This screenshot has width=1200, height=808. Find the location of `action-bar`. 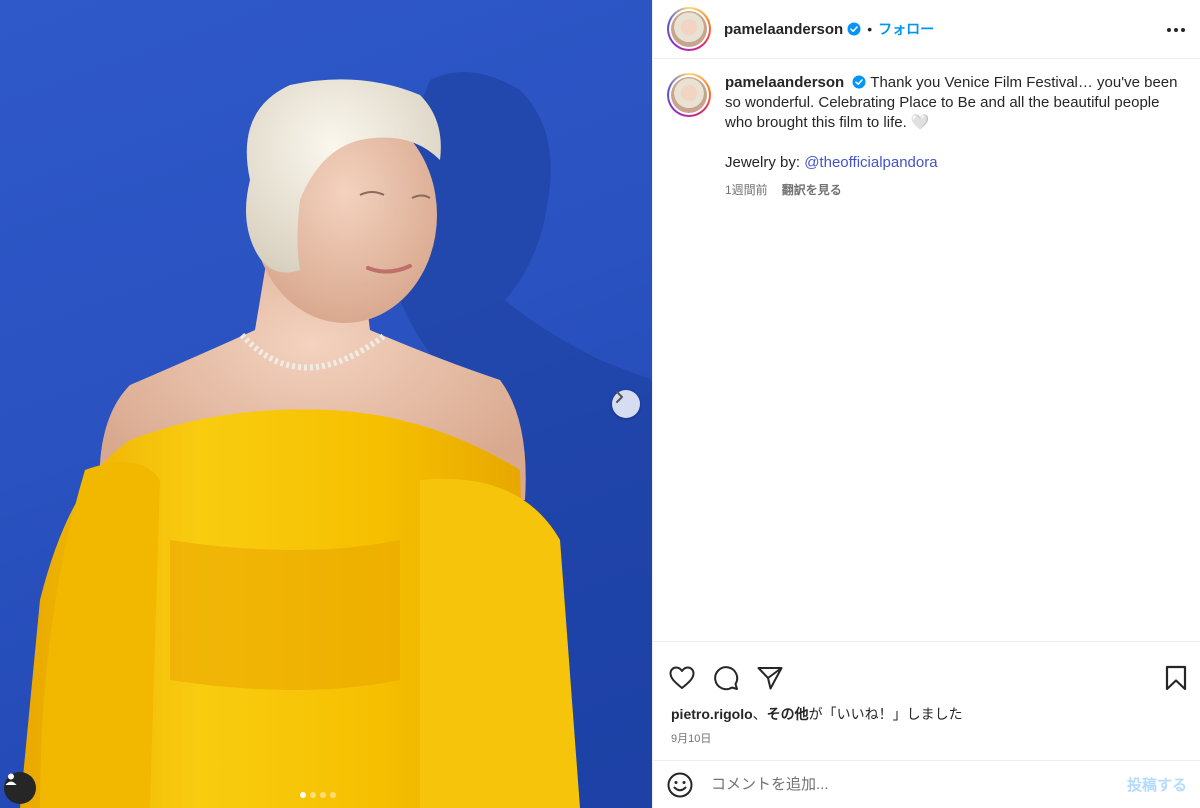

action-bar is located at coordinates (926, 670).